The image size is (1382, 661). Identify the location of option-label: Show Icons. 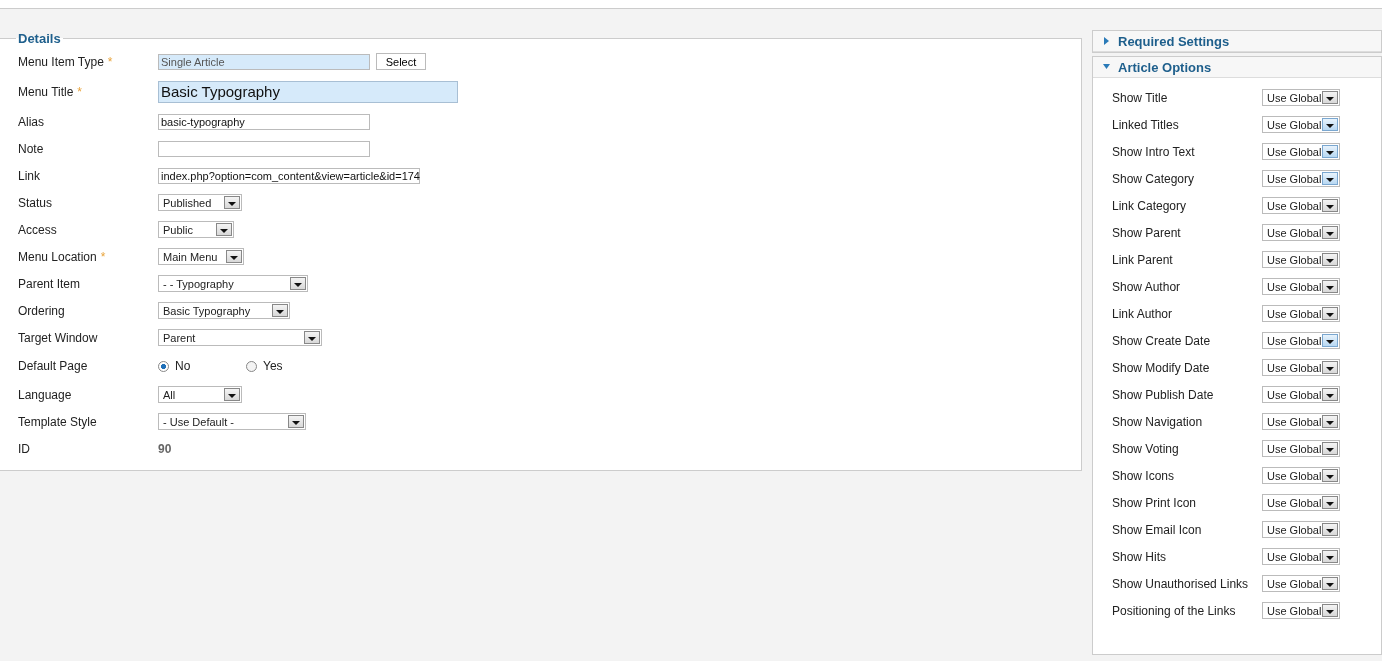
(1144, 475).